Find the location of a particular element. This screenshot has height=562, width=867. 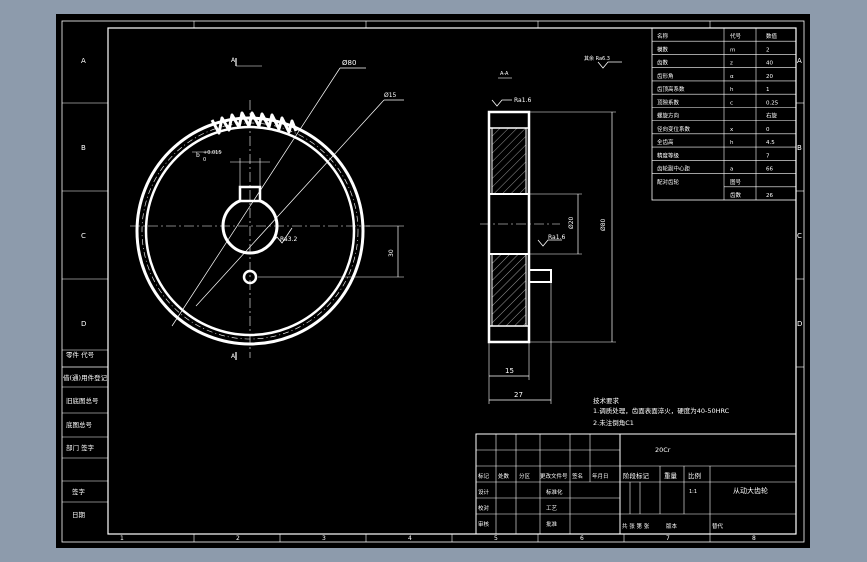

version-label: 版本 is located at coordinates (672, 526).